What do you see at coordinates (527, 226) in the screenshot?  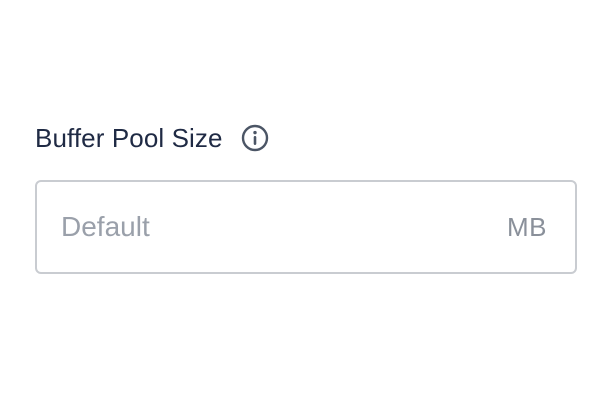 I see `unit-suffix: MB` at bounding box center [527, 226].